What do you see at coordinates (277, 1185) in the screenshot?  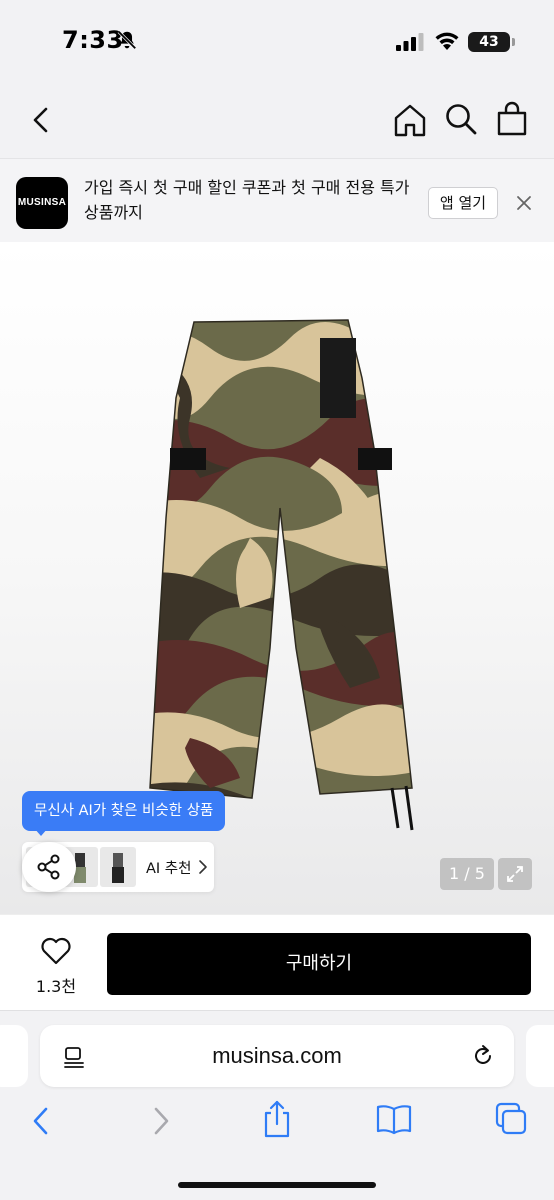 I see `home-indicator` at bounding box center [277, 1185].